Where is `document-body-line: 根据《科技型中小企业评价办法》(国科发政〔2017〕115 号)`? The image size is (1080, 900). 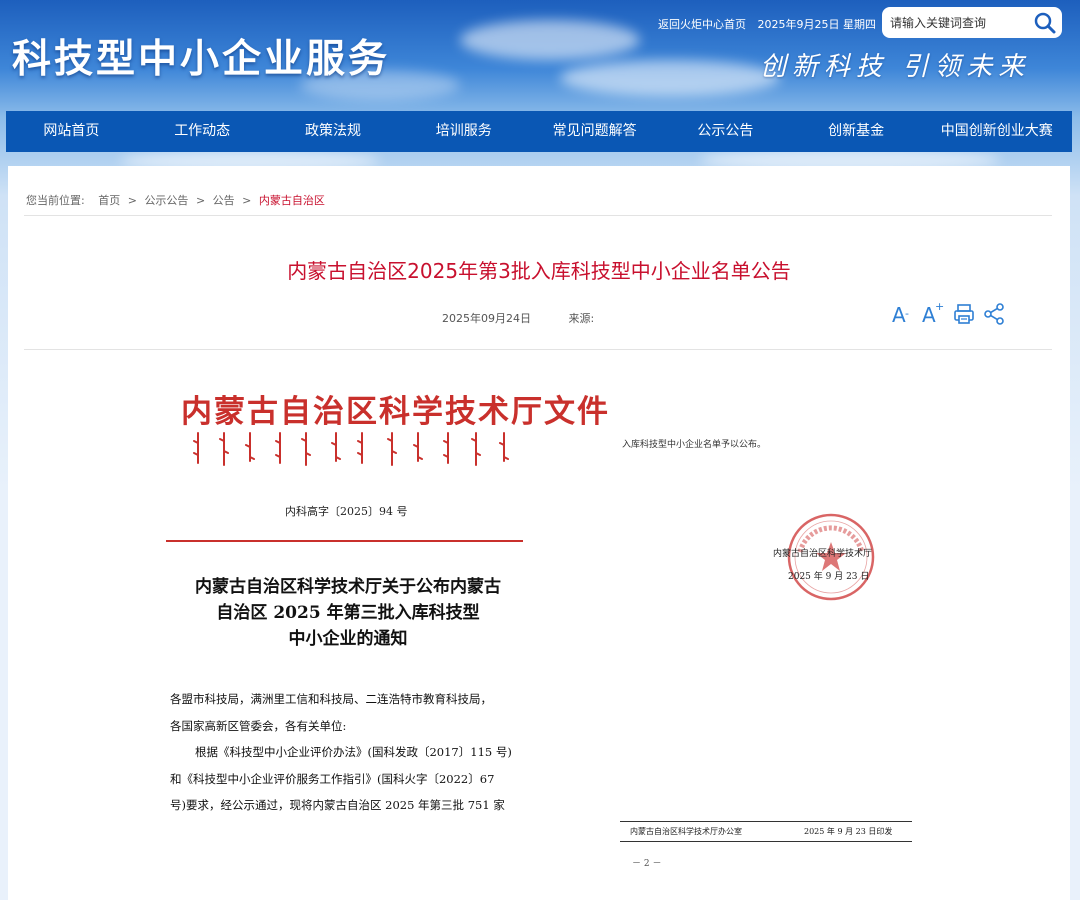 document-body-line: 根据《科技型中小企业评价办法》(国科发政〔2017〕115 号) is located at coordinates (353, 752).